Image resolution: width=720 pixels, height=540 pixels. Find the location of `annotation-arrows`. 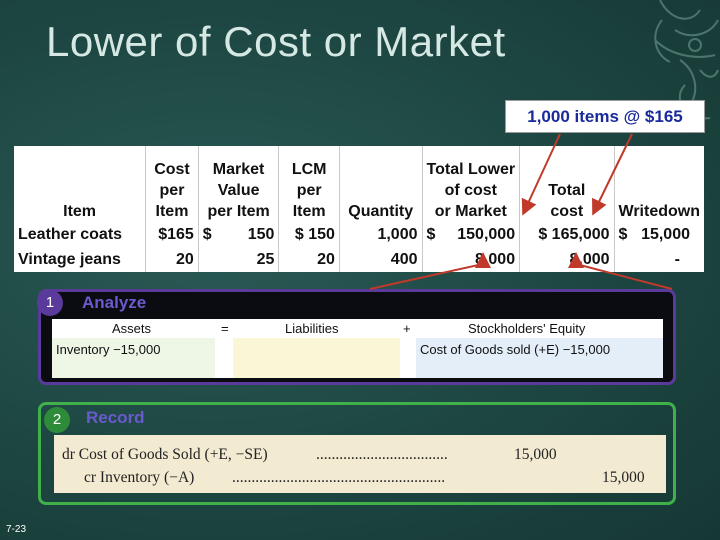

annotation-arrows is located at coordinates (521, 211).